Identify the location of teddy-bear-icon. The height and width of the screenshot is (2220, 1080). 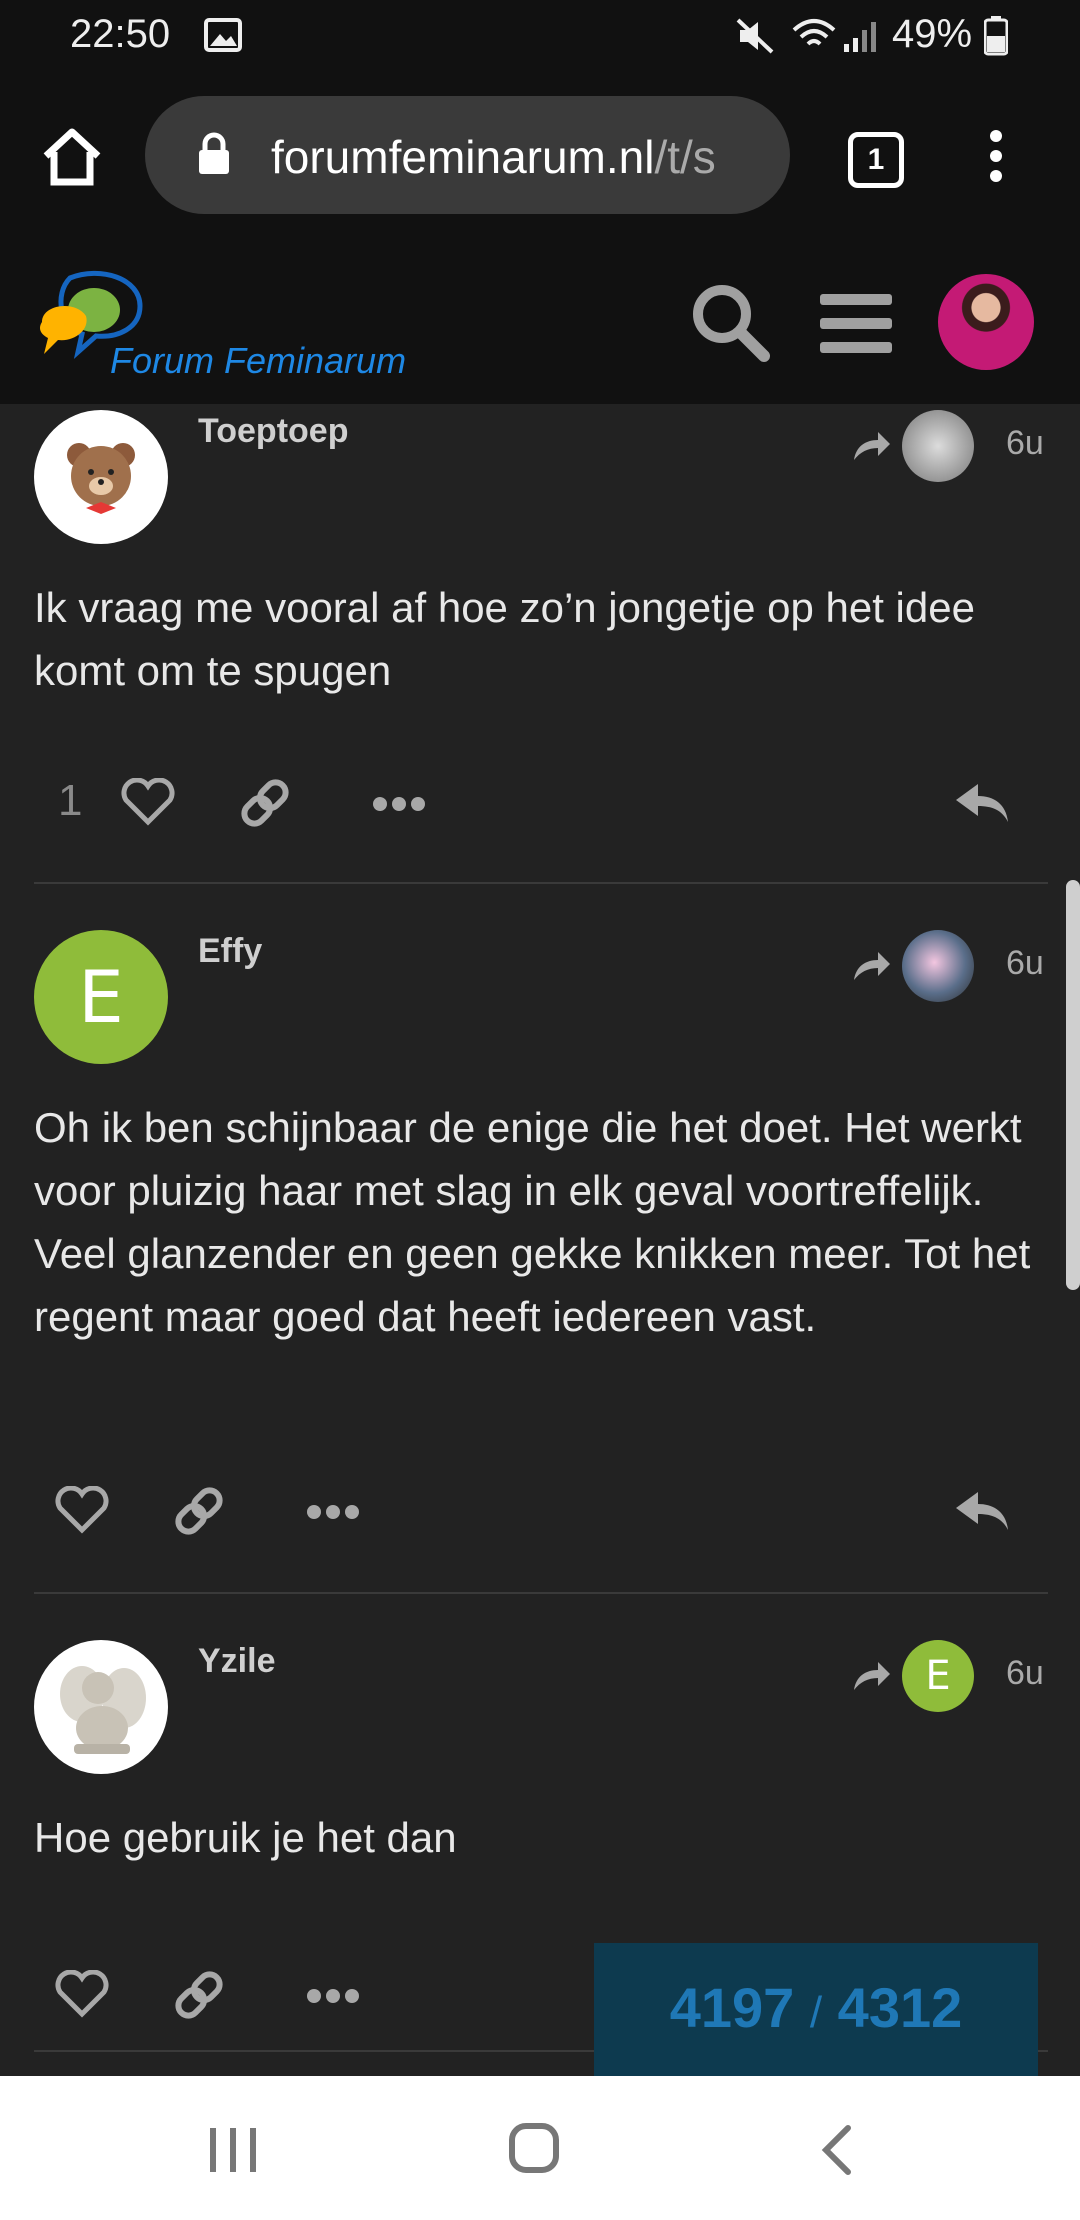
(101, 478).